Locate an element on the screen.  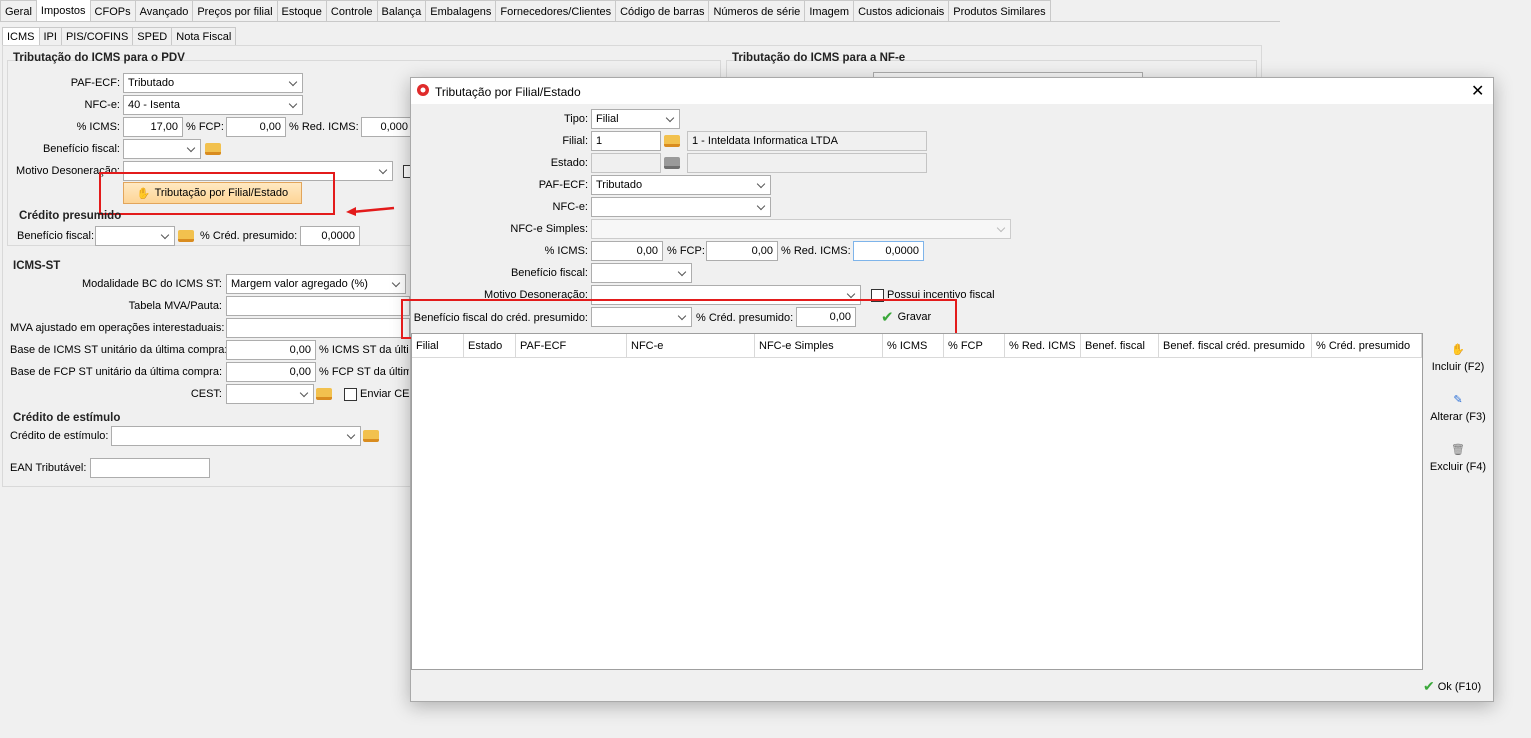
grid-header-8: Benef. fiscal is located at coordinates (1120, 346).